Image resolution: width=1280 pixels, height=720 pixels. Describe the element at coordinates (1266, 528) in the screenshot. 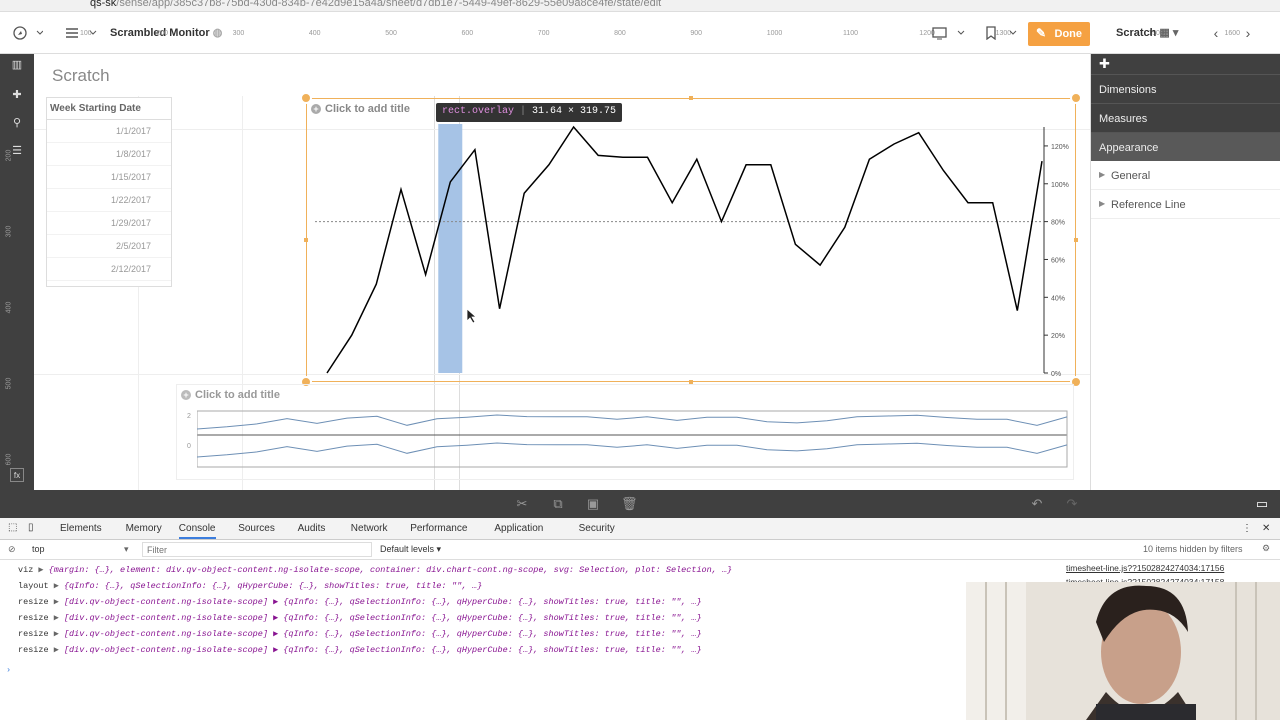

I see `devtools-close-icon: ✕` at that location.